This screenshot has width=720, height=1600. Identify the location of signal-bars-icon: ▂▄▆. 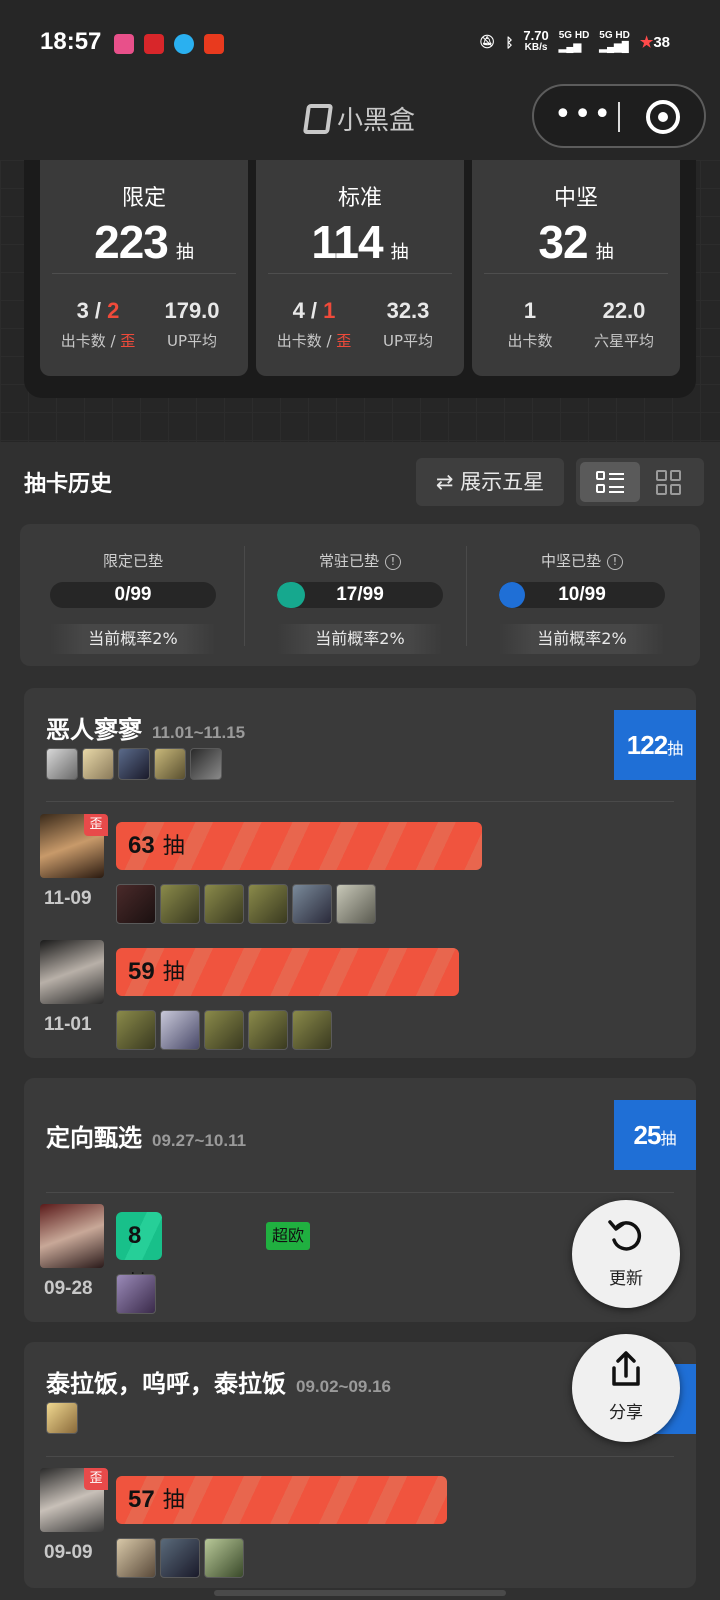
(570, 47).